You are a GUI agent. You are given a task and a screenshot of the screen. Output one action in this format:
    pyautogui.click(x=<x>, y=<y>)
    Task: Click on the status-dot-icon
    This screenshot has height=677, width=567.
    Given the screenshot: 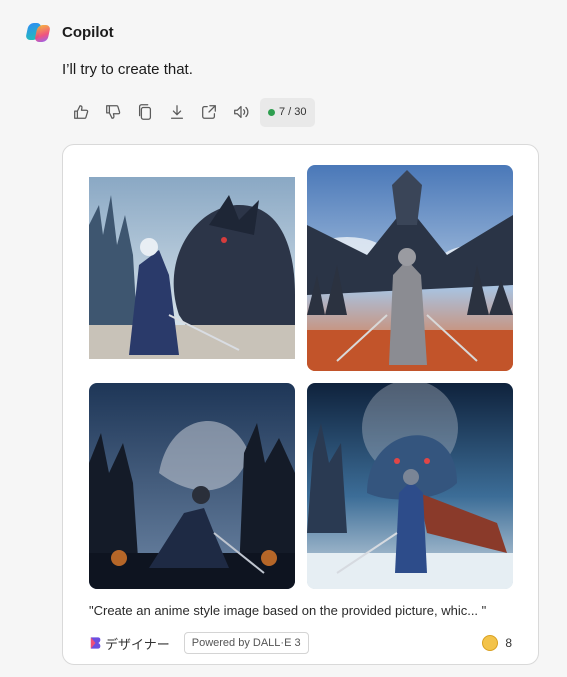 What is the action you would take?
    pyautogui.click(x=271, y=112)
    